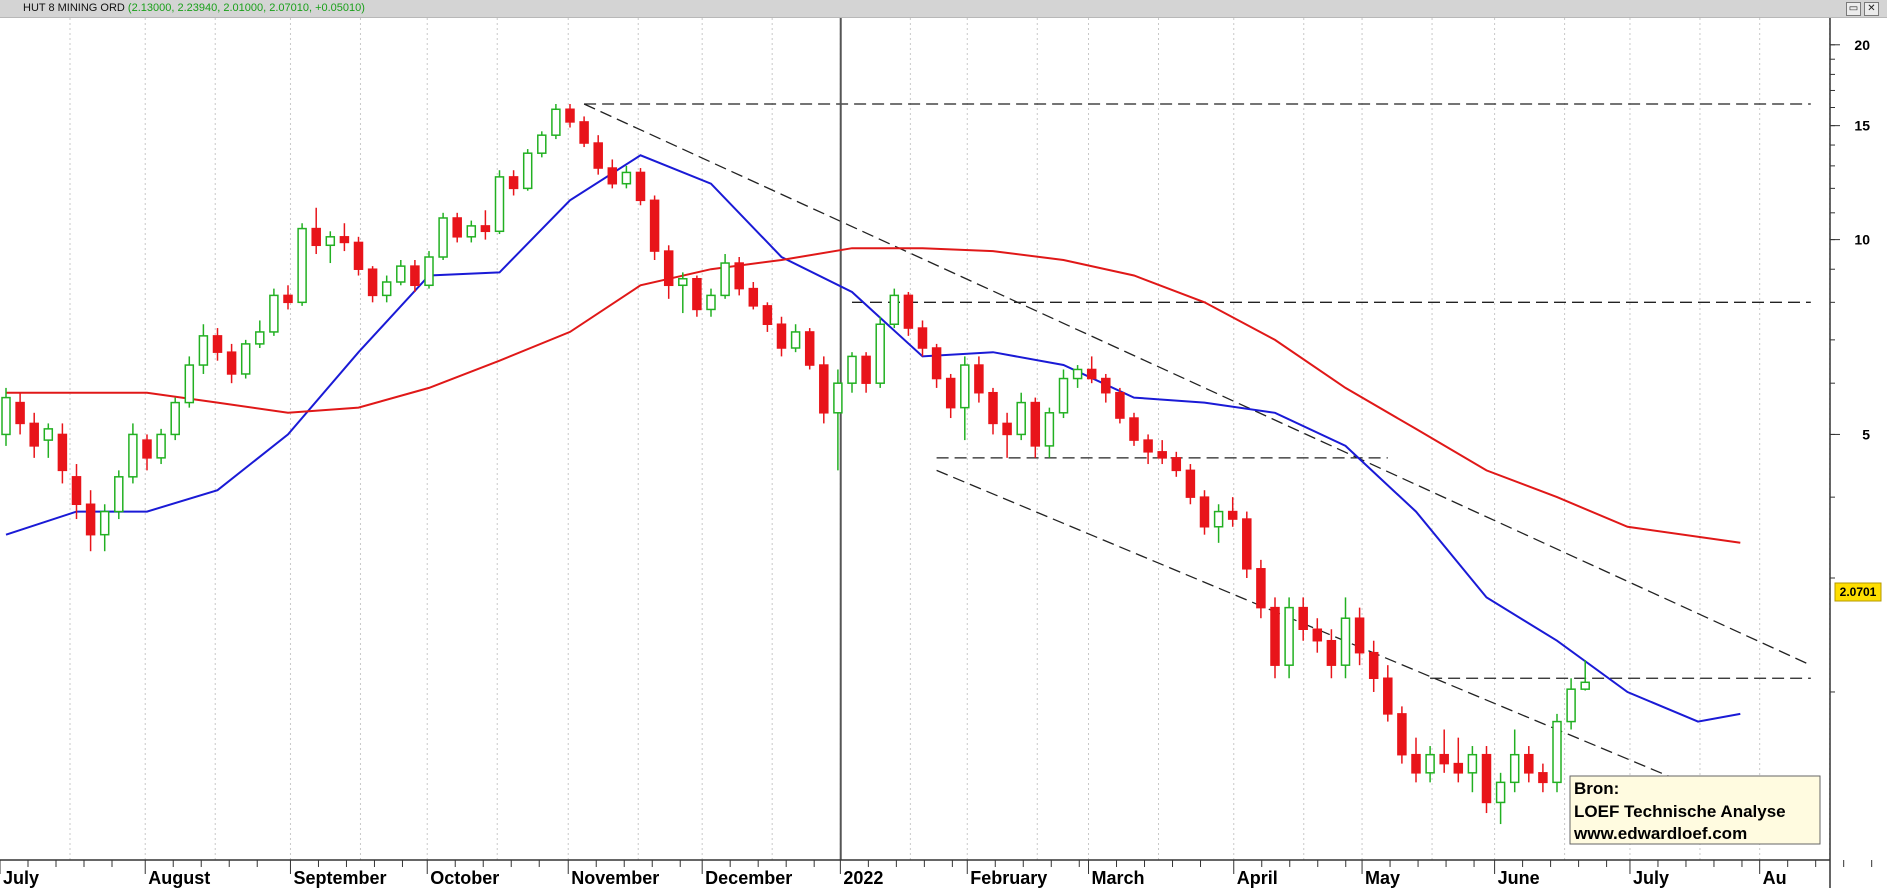  Describe the element at coordinates (1853, 9) in the screenshot. I see `restore-icon: ▭` at that location.